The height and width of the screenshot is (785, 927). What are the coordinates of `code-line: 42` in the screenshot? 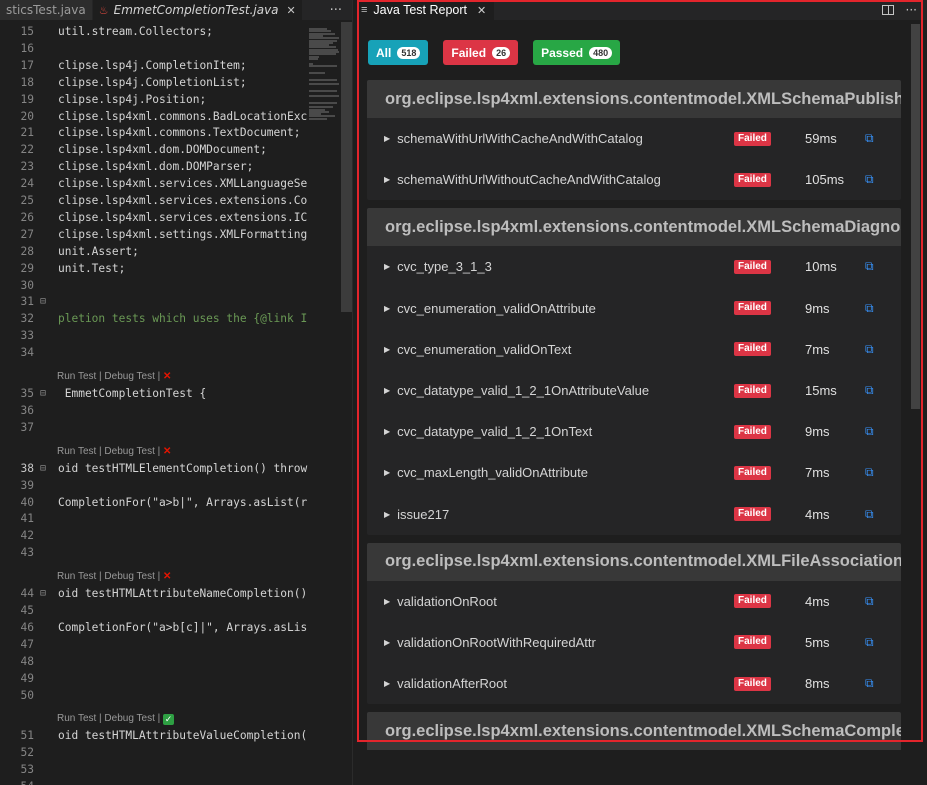 It's located at (153, 536).